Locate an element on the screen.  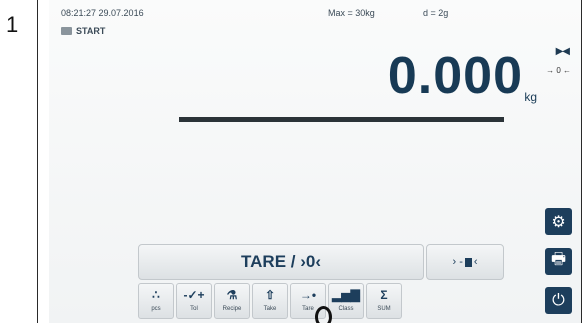
division-readout: d = 2g is located at coordinates (436, 13).